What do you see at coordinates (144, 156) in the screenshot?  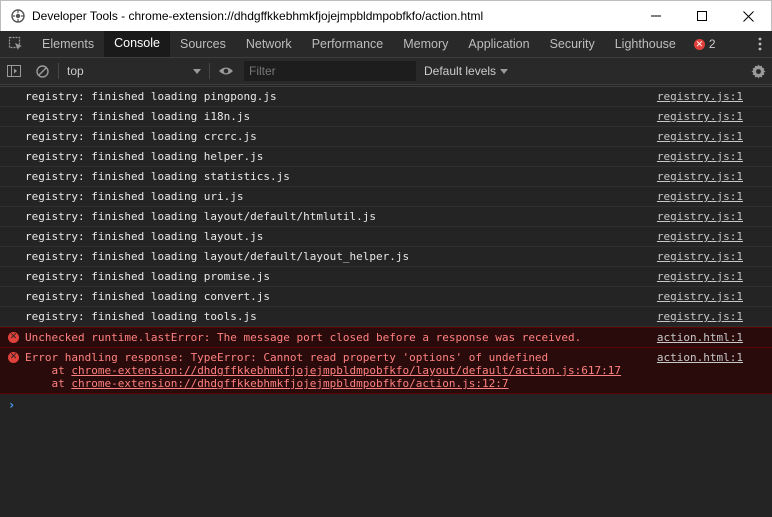 I see `message-text: registry: finished loading helper.js` at bounding box center [144, 156].